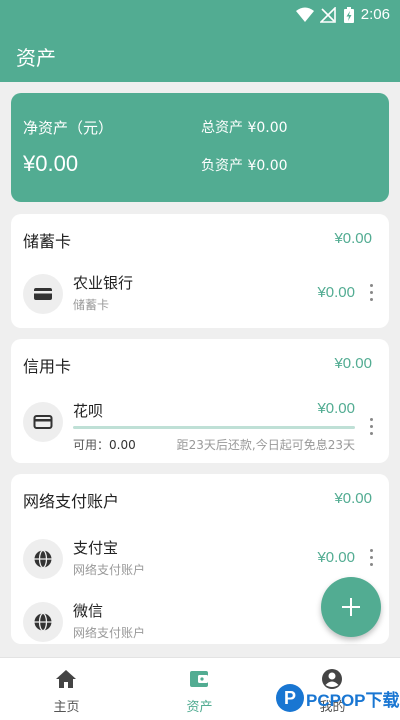  I want to click on account-name: 支付宝, so click(96, 548).